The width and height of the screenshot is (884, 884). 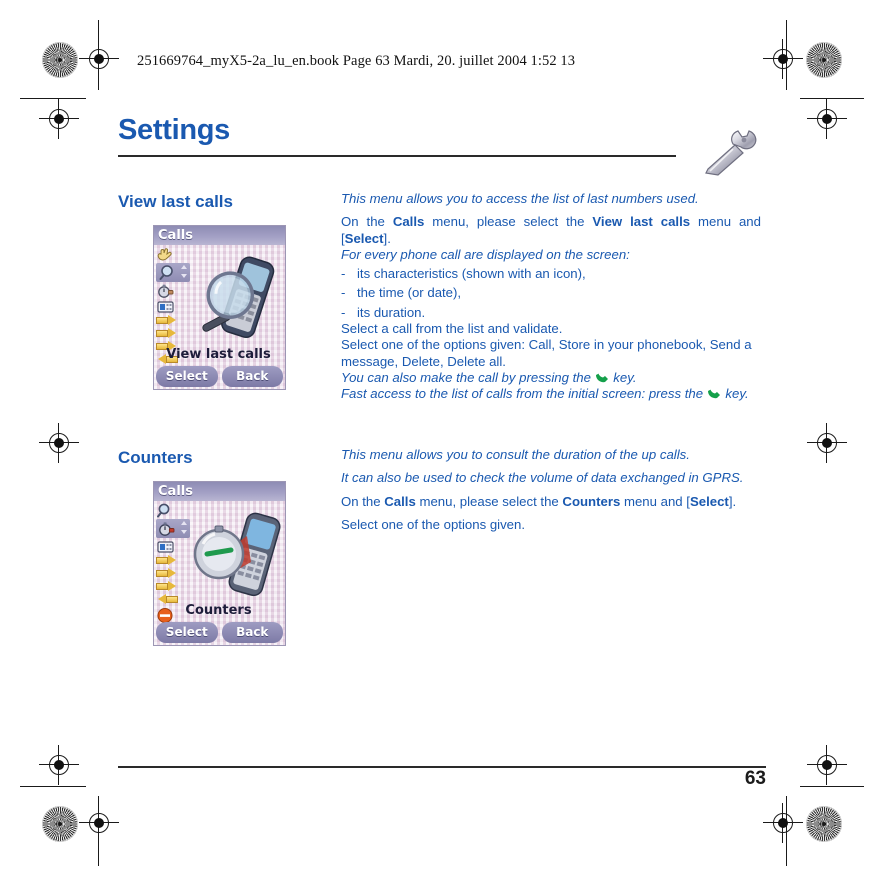 What do you see at coordinates (551, 293) in the screenshot?
I see `bullet-item: - the time (or date),` at bounding box center [551, 293].